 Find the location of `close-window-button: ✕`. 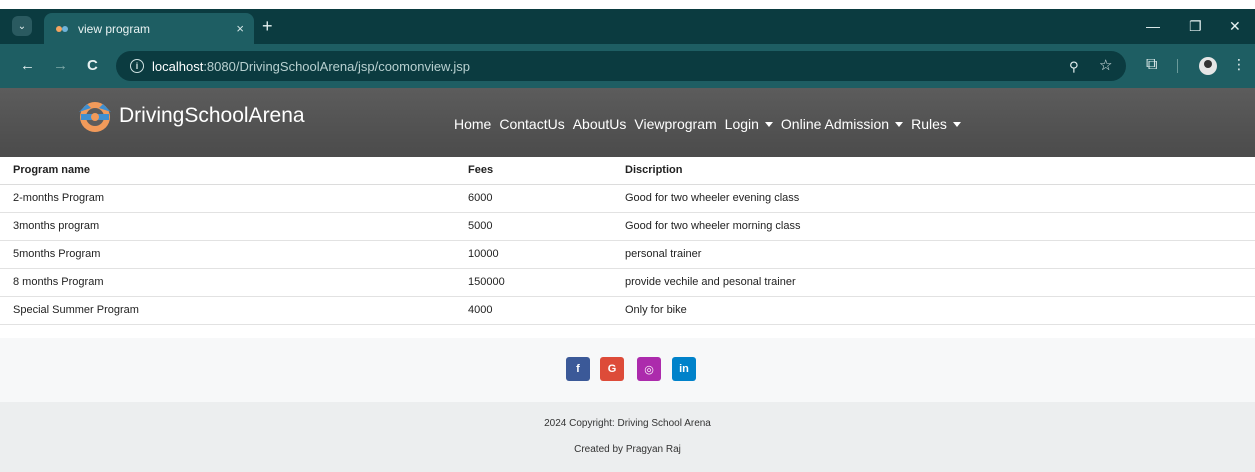

close-window-button: ✕ is located at coordinates (1235, 26).